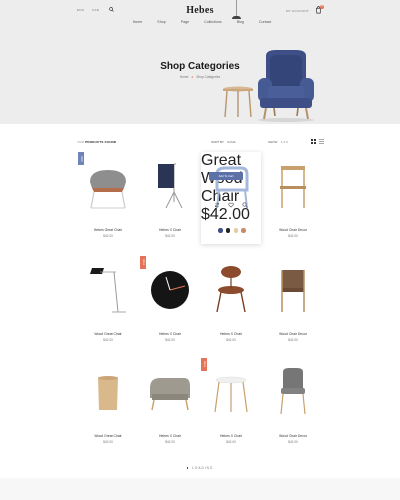  What do you see at coordinates (81, 158) in the screenshot?
I see `new-badge: NEW` at bounding box center [81, 158].